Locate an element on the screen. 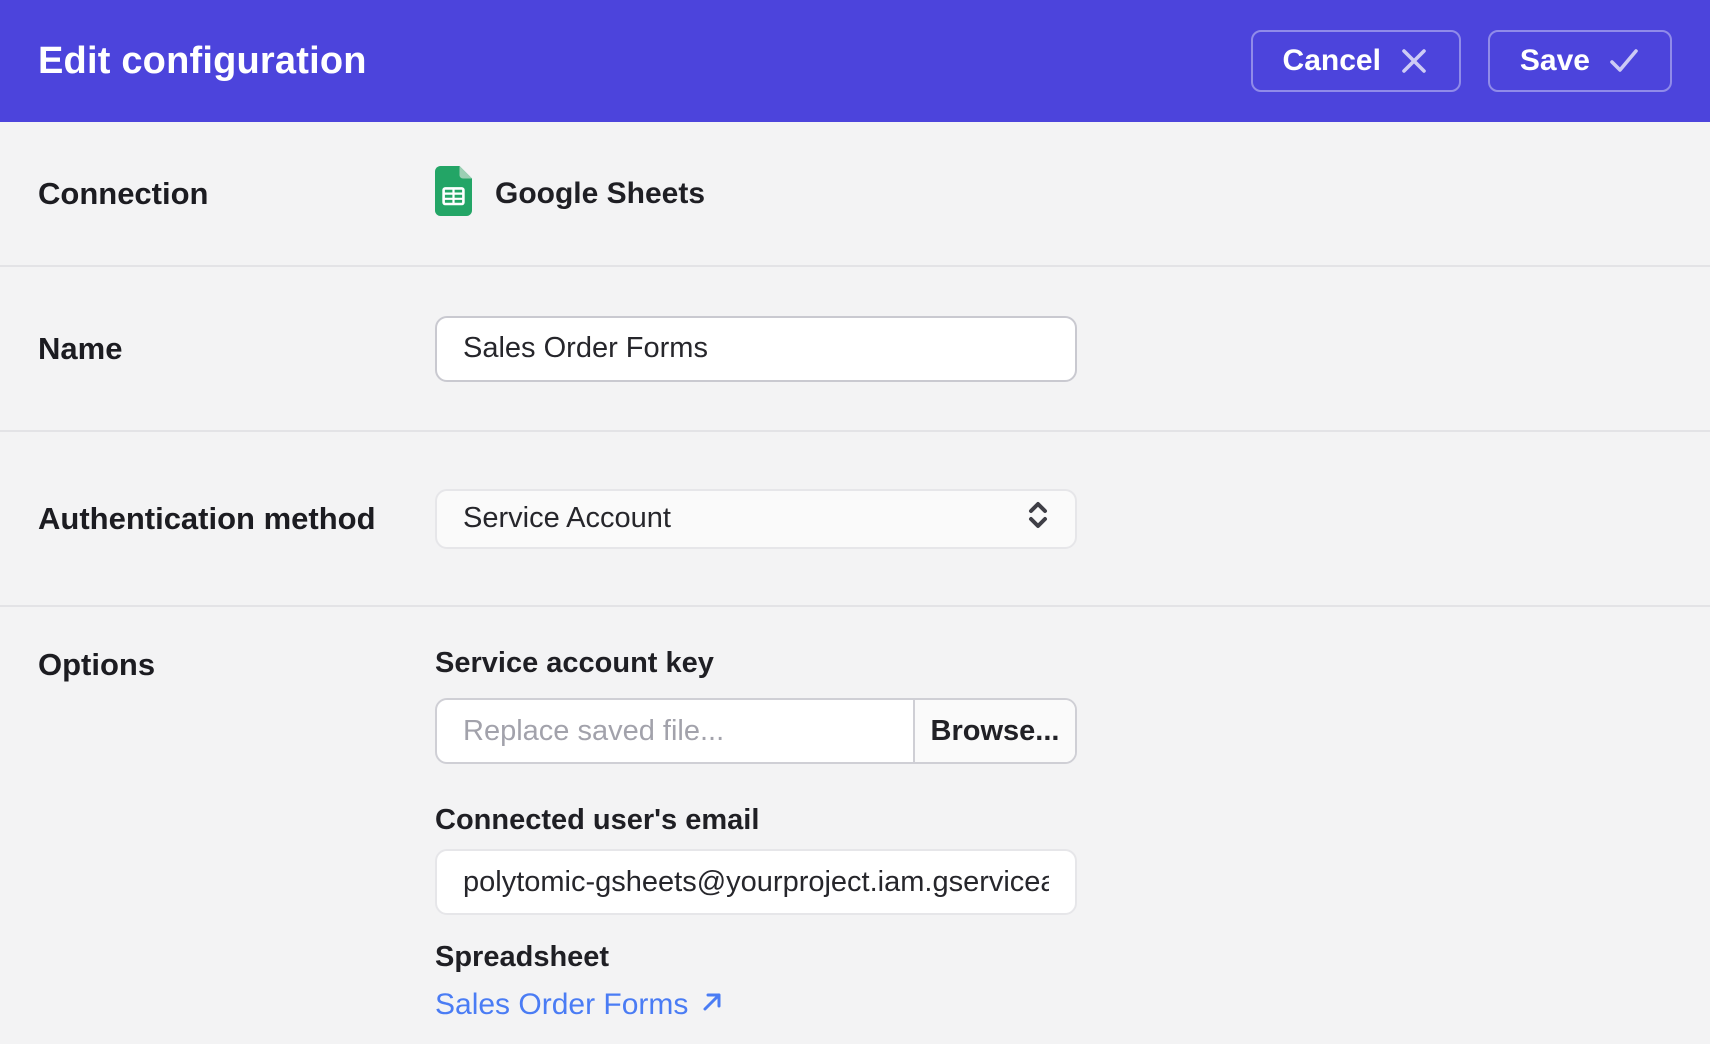 The image size is (1710, 1044). header-actions: Cancel Save is located at coordinates (1461, 61).